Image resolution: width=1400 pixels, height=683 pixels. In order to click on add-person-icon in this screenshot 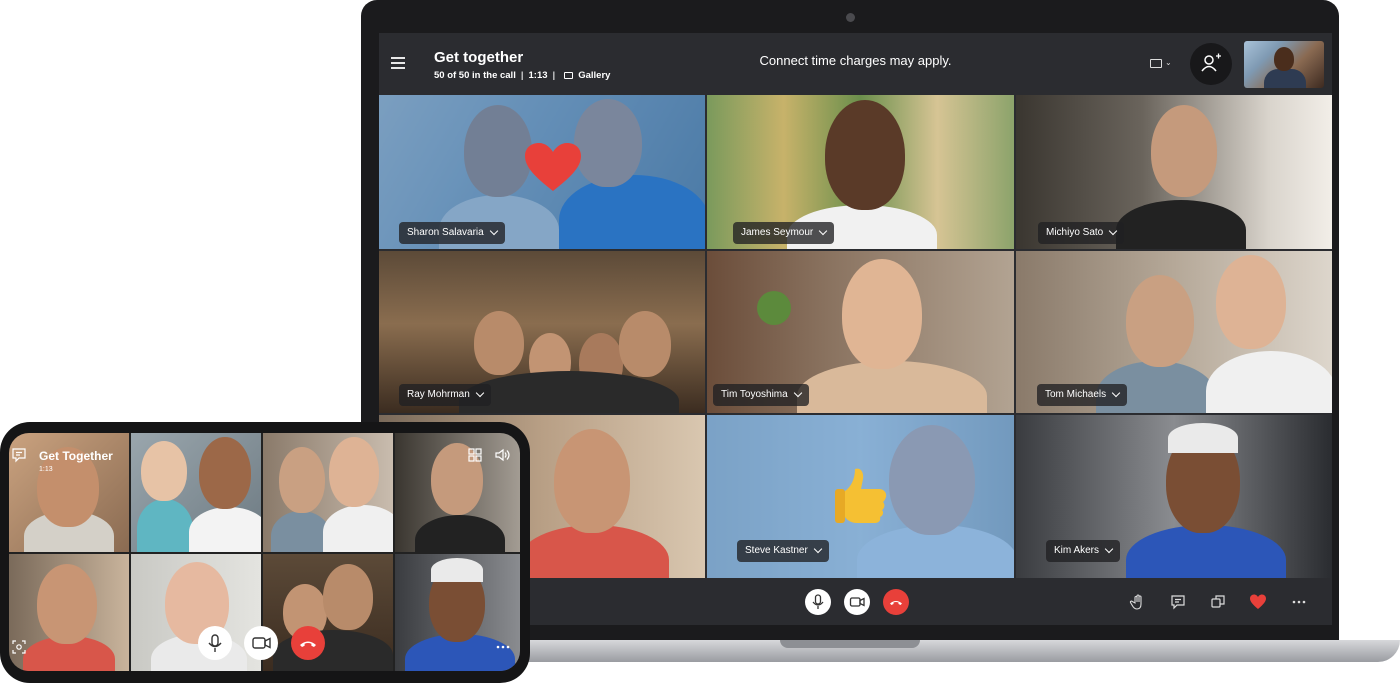, I will do `click(1211, 62)`.